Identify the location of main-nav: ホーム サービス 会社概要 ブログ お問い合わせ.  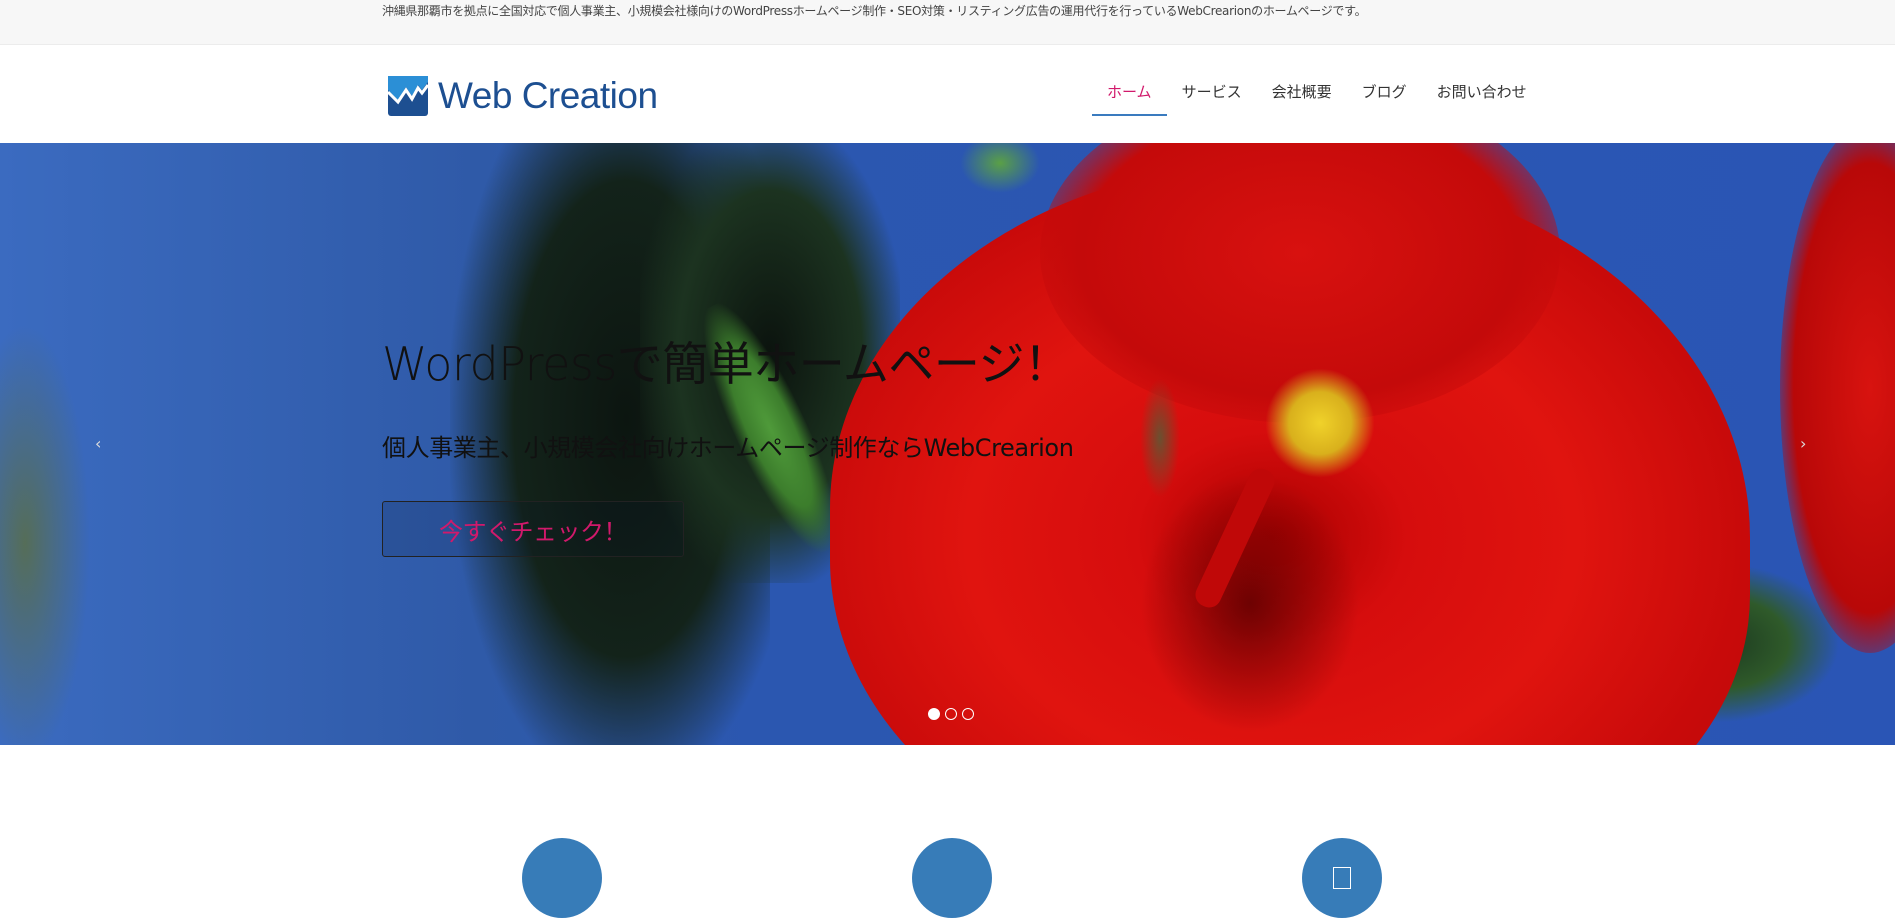
(1317, 95).